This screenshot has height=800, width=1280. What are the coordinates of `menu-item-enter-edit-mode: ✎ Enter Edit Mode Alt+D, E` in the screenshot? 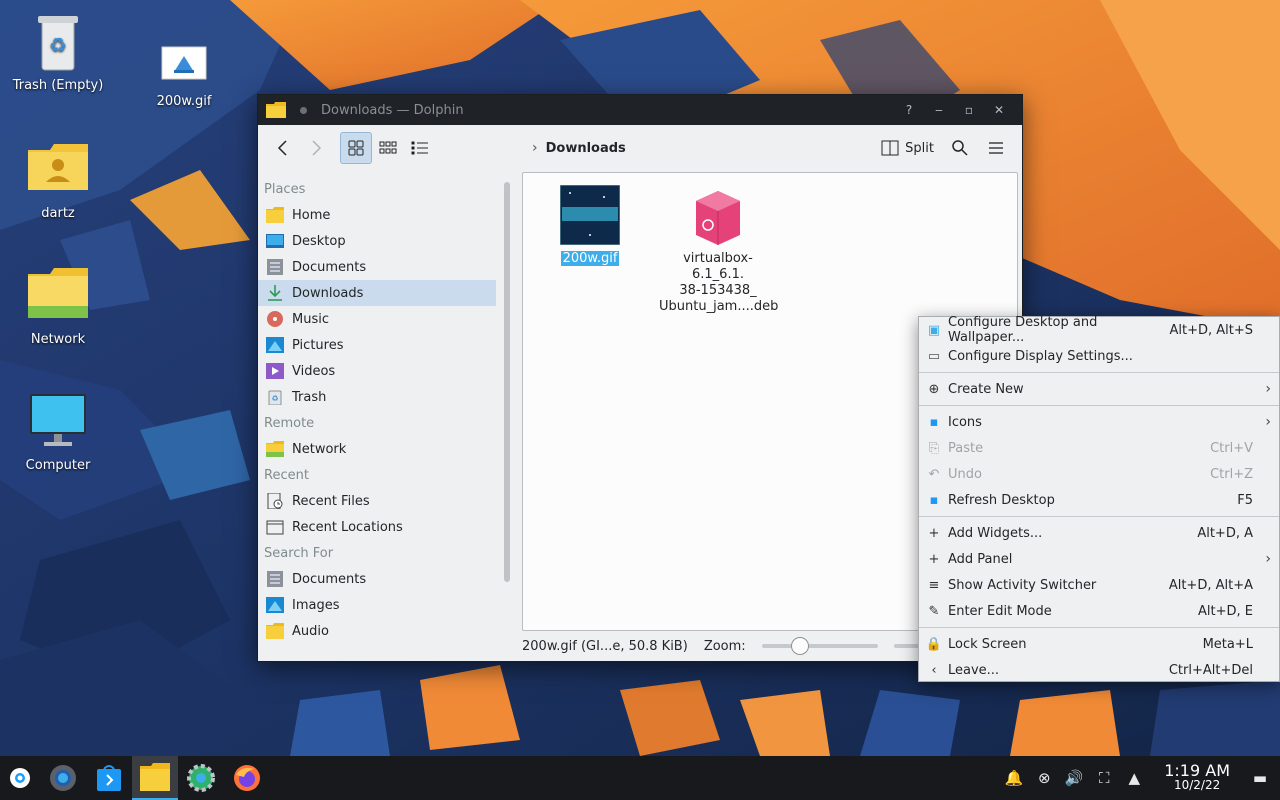 It's located at (1099, 611).